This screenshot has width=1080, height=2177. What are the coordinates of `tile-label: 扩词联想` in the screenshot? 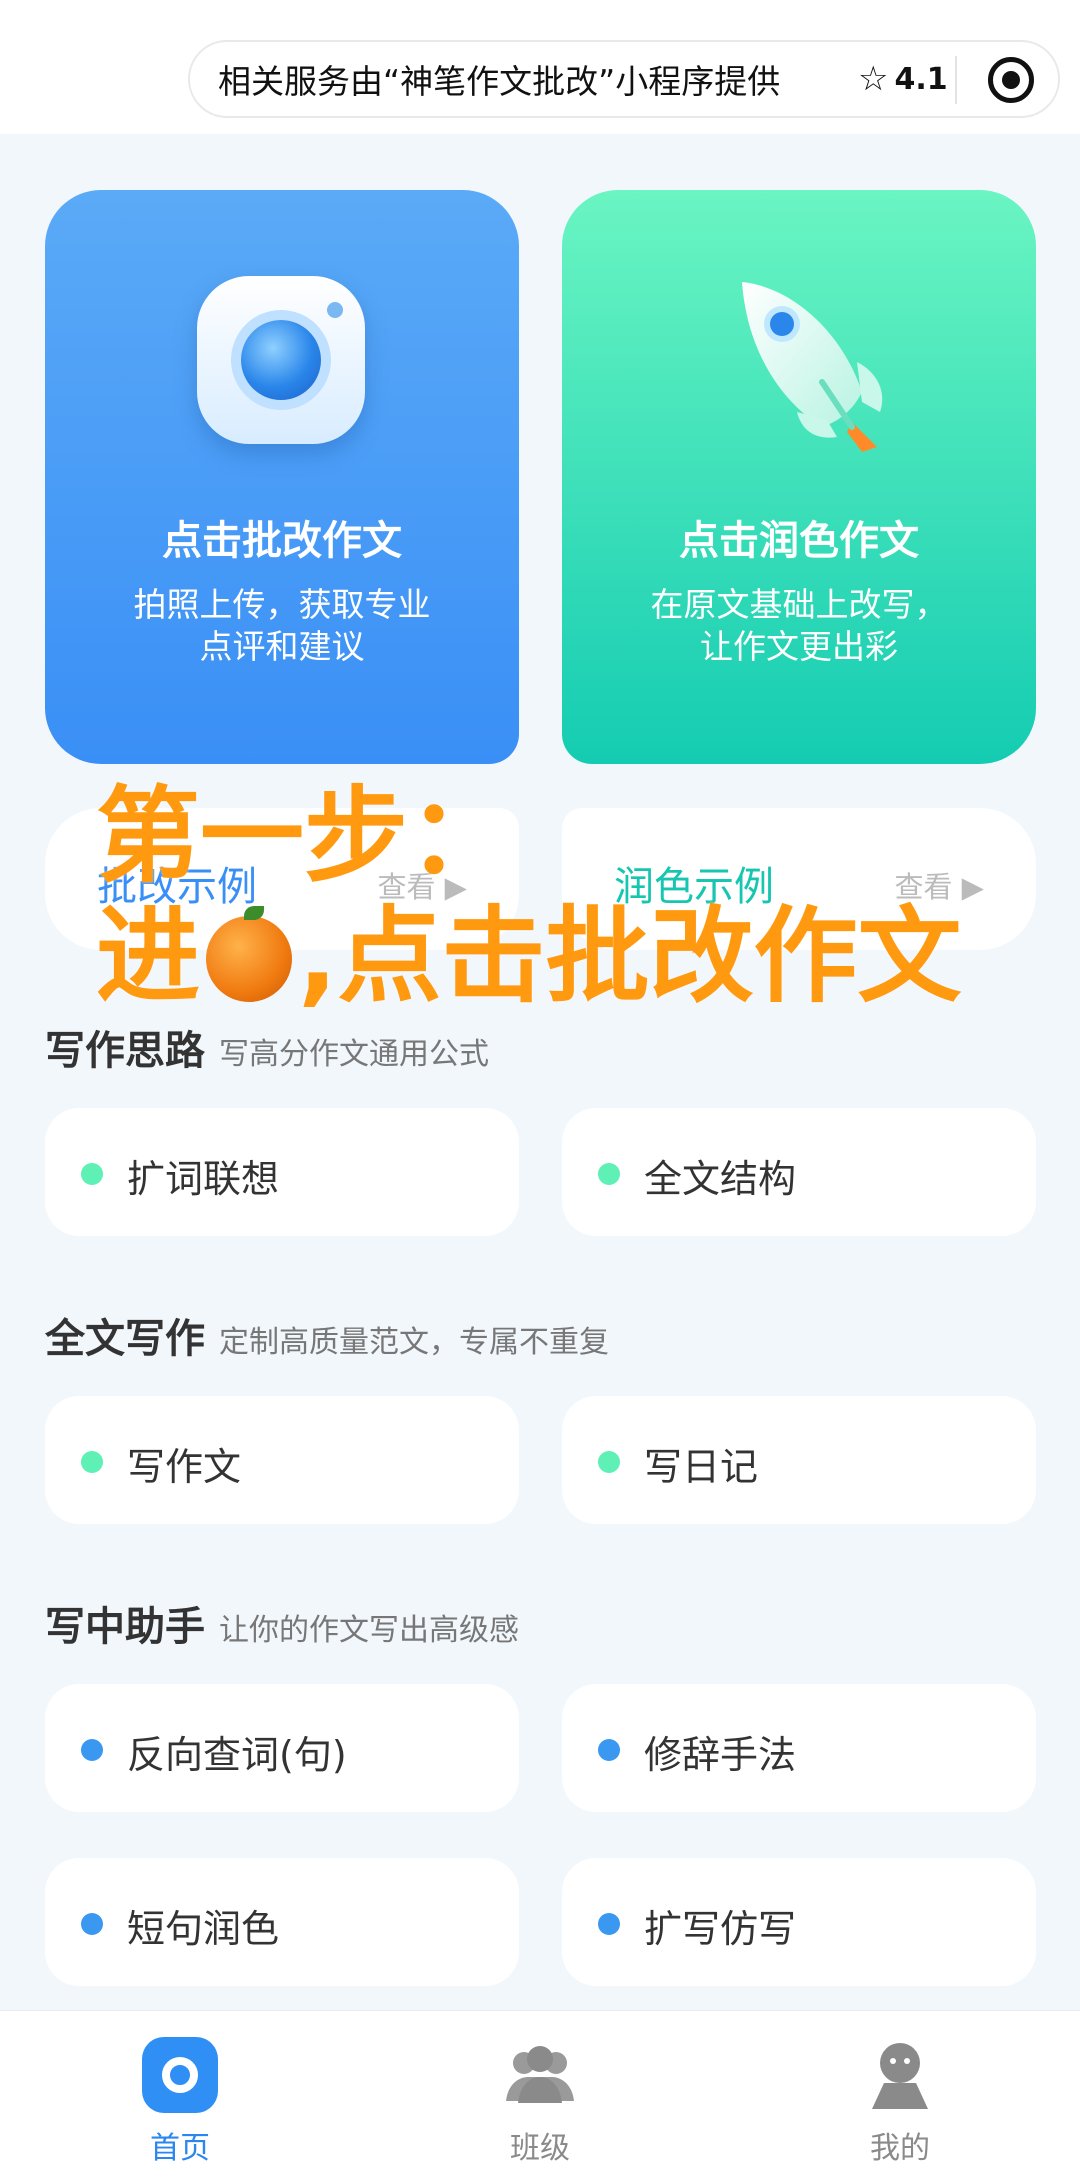 It's located at (203, 1179).